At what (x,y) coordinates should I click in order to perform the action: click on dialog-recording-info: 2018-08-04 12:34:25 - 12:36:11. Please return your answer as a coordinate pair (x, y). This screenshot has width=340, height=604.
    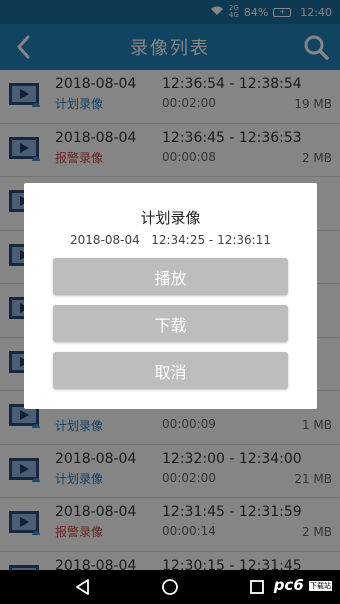
    Looking at the image, I should click on (170, 240).